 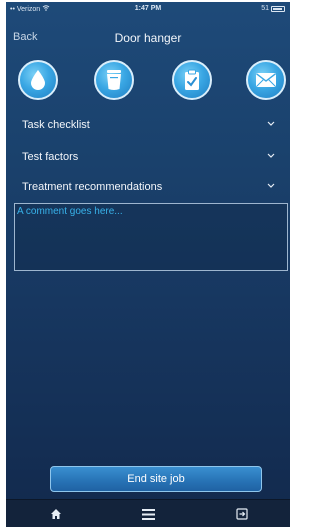 I want to click on tab-home, so click(x=56, y=513).